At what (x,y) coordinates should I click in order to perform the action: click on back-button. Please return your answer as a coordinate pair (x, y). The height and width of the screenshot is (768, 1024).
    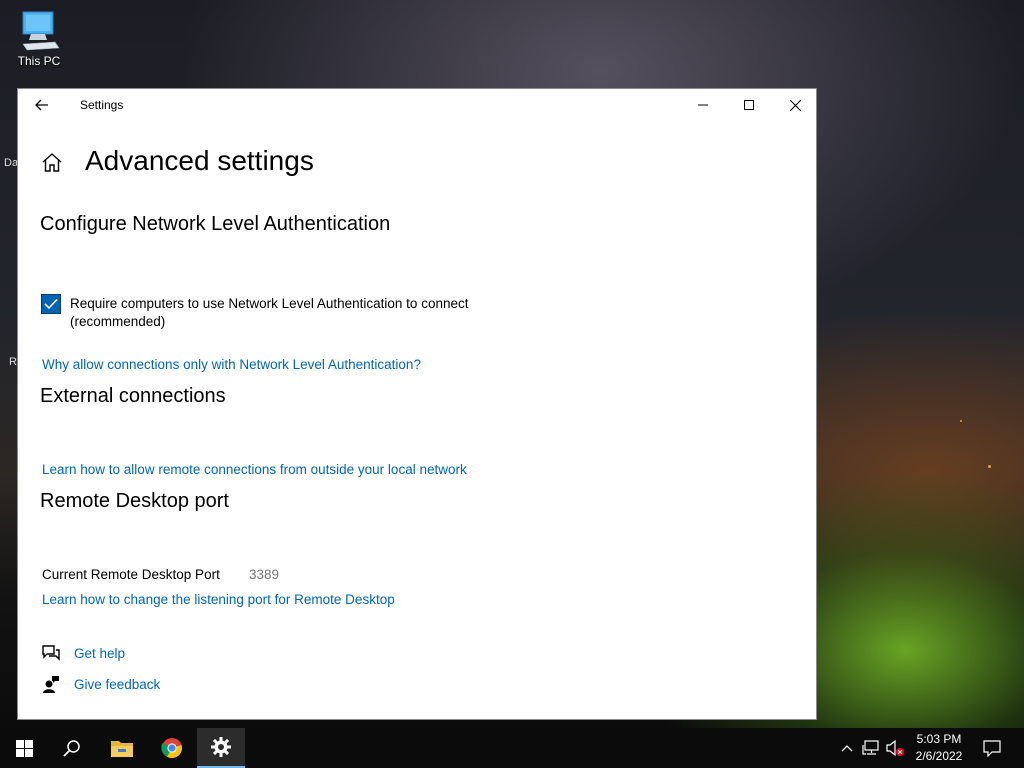
    Looking at the image, I should click on (42, 105).